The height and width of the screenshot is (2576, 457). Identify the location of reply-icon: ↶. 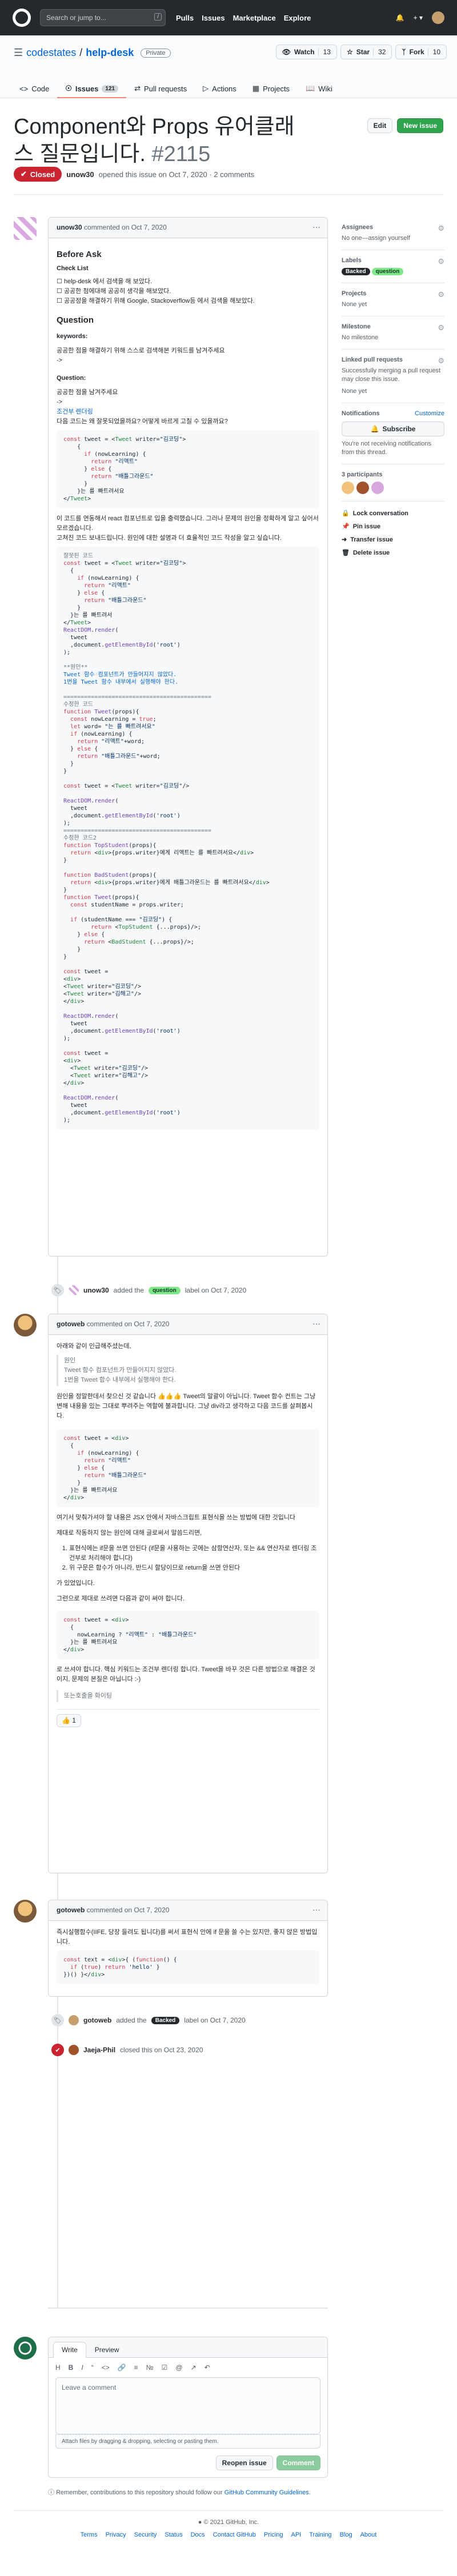
(208, 2368).